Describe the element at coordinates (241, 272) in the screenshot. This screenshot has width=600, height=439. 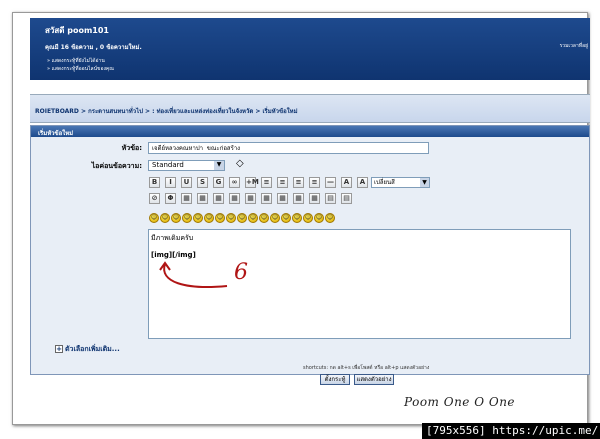
I see `annotation-number: 6` at that location.